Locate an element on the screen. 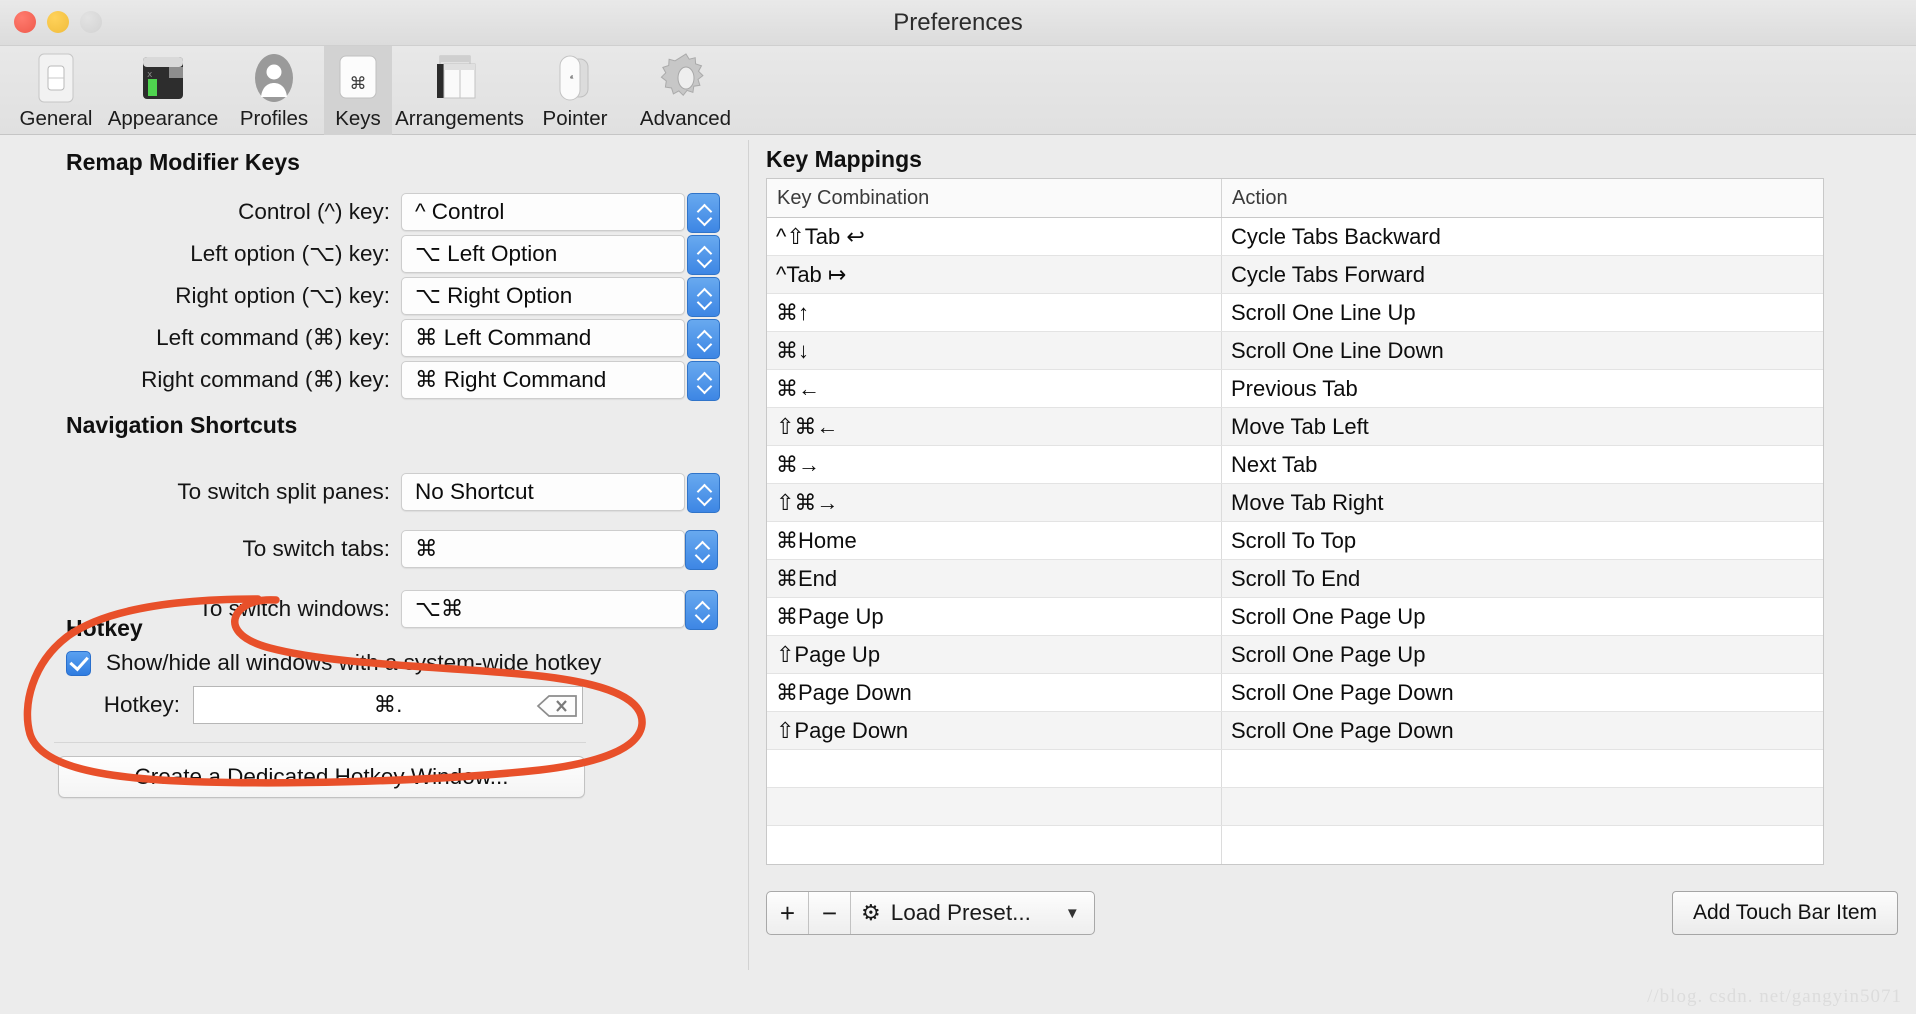  table-row: ⌘→ Next Tab is located at coordinates (1295, 465).